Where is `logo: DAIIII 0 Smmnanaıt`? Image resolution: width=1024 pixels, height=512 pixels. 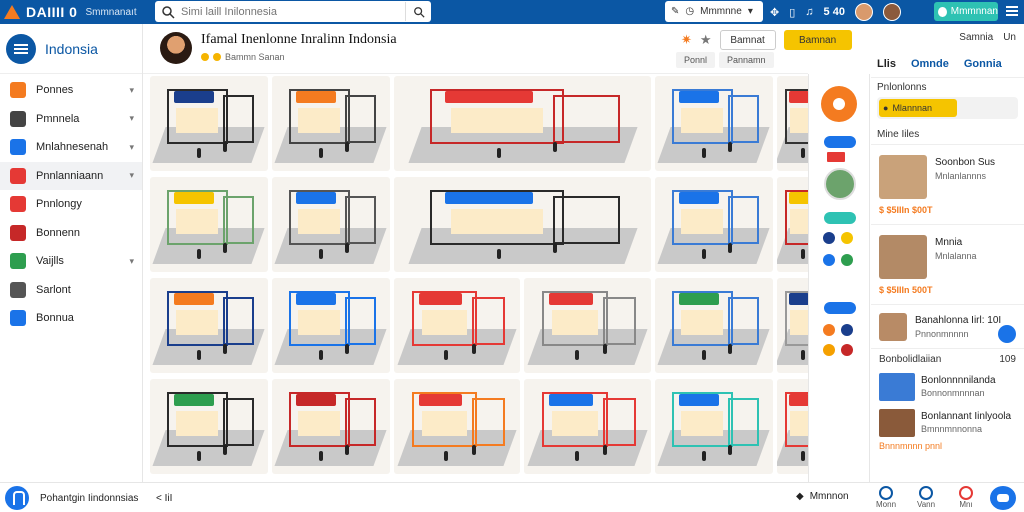 logo: DAIIII 0 Smmnanaıt is located at coordinates (79, 12).